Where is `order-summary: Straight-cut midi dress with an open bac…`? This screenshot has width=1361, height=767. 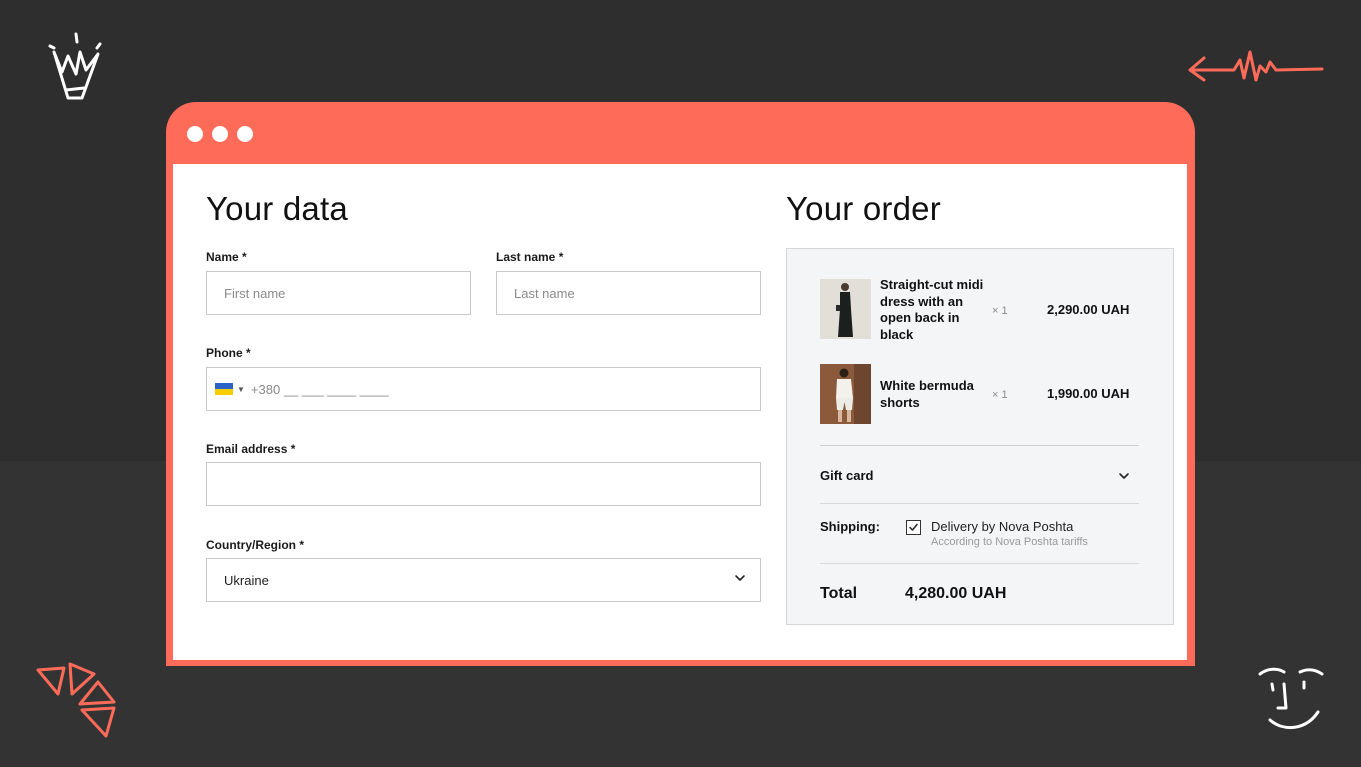 order-summary: Straight-cut midi dress with an open bac… is located at coordinates (980, 436).